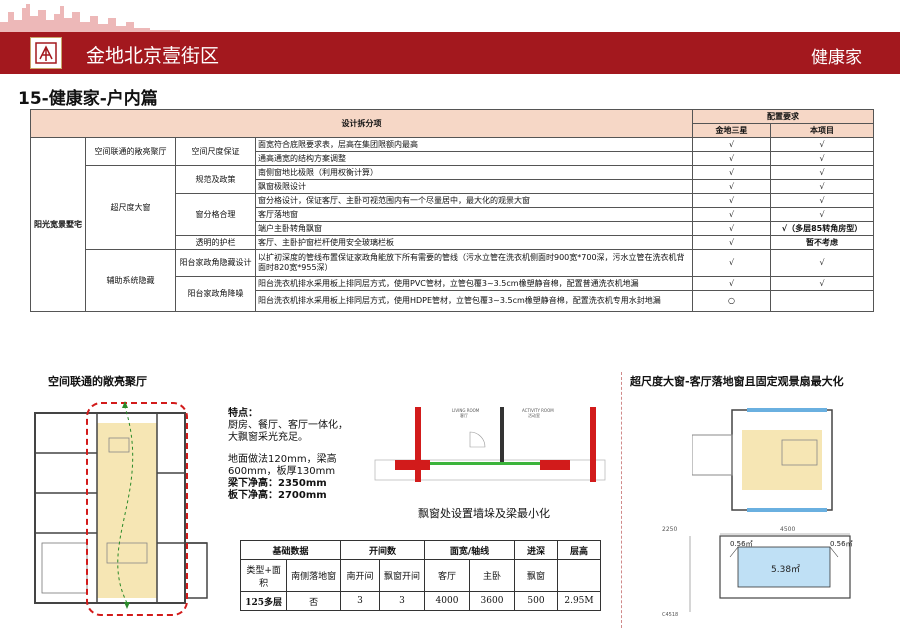  What do you see at coordinates (277, 483) in the screenshot?
I see `features-line: 梁下净高：2350mm` at bounding box center [277, 483].